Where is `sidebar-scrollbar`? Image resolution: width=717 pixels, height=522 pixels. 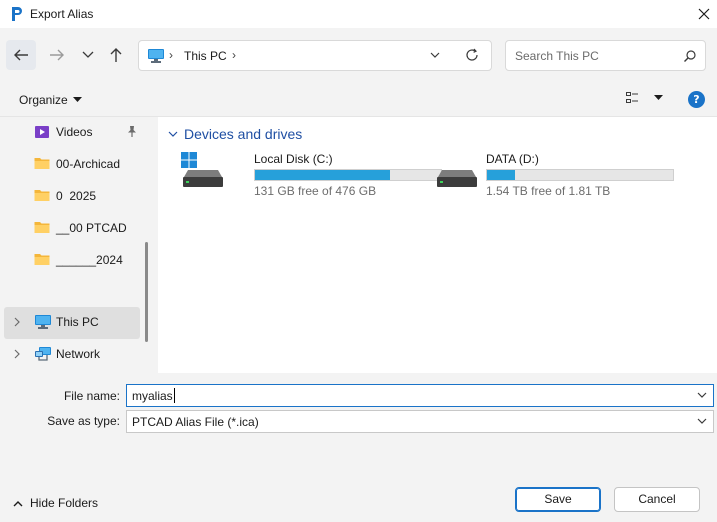 sidebar-scrollbar is located at coordinates (146, 292).